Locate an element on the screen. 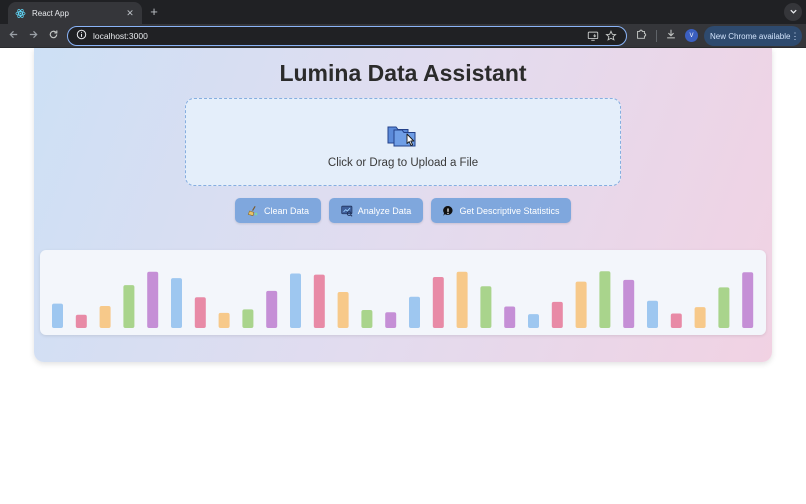  url-text: localhost:3000 is located at coordinates (337, 36).